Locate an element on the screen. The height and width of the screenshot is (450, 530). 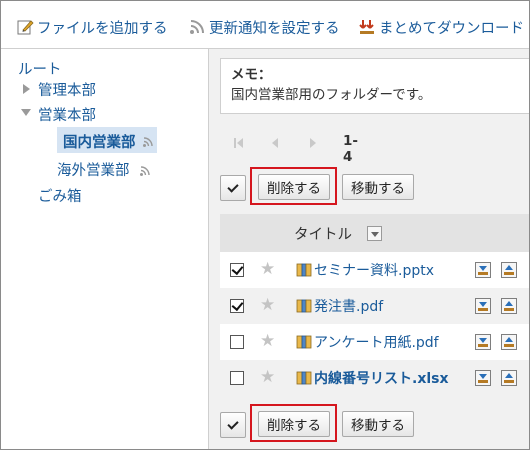
memo-box: メモ： 国内営業部用のフォルダーです。 is located at coordinates (374, 86).